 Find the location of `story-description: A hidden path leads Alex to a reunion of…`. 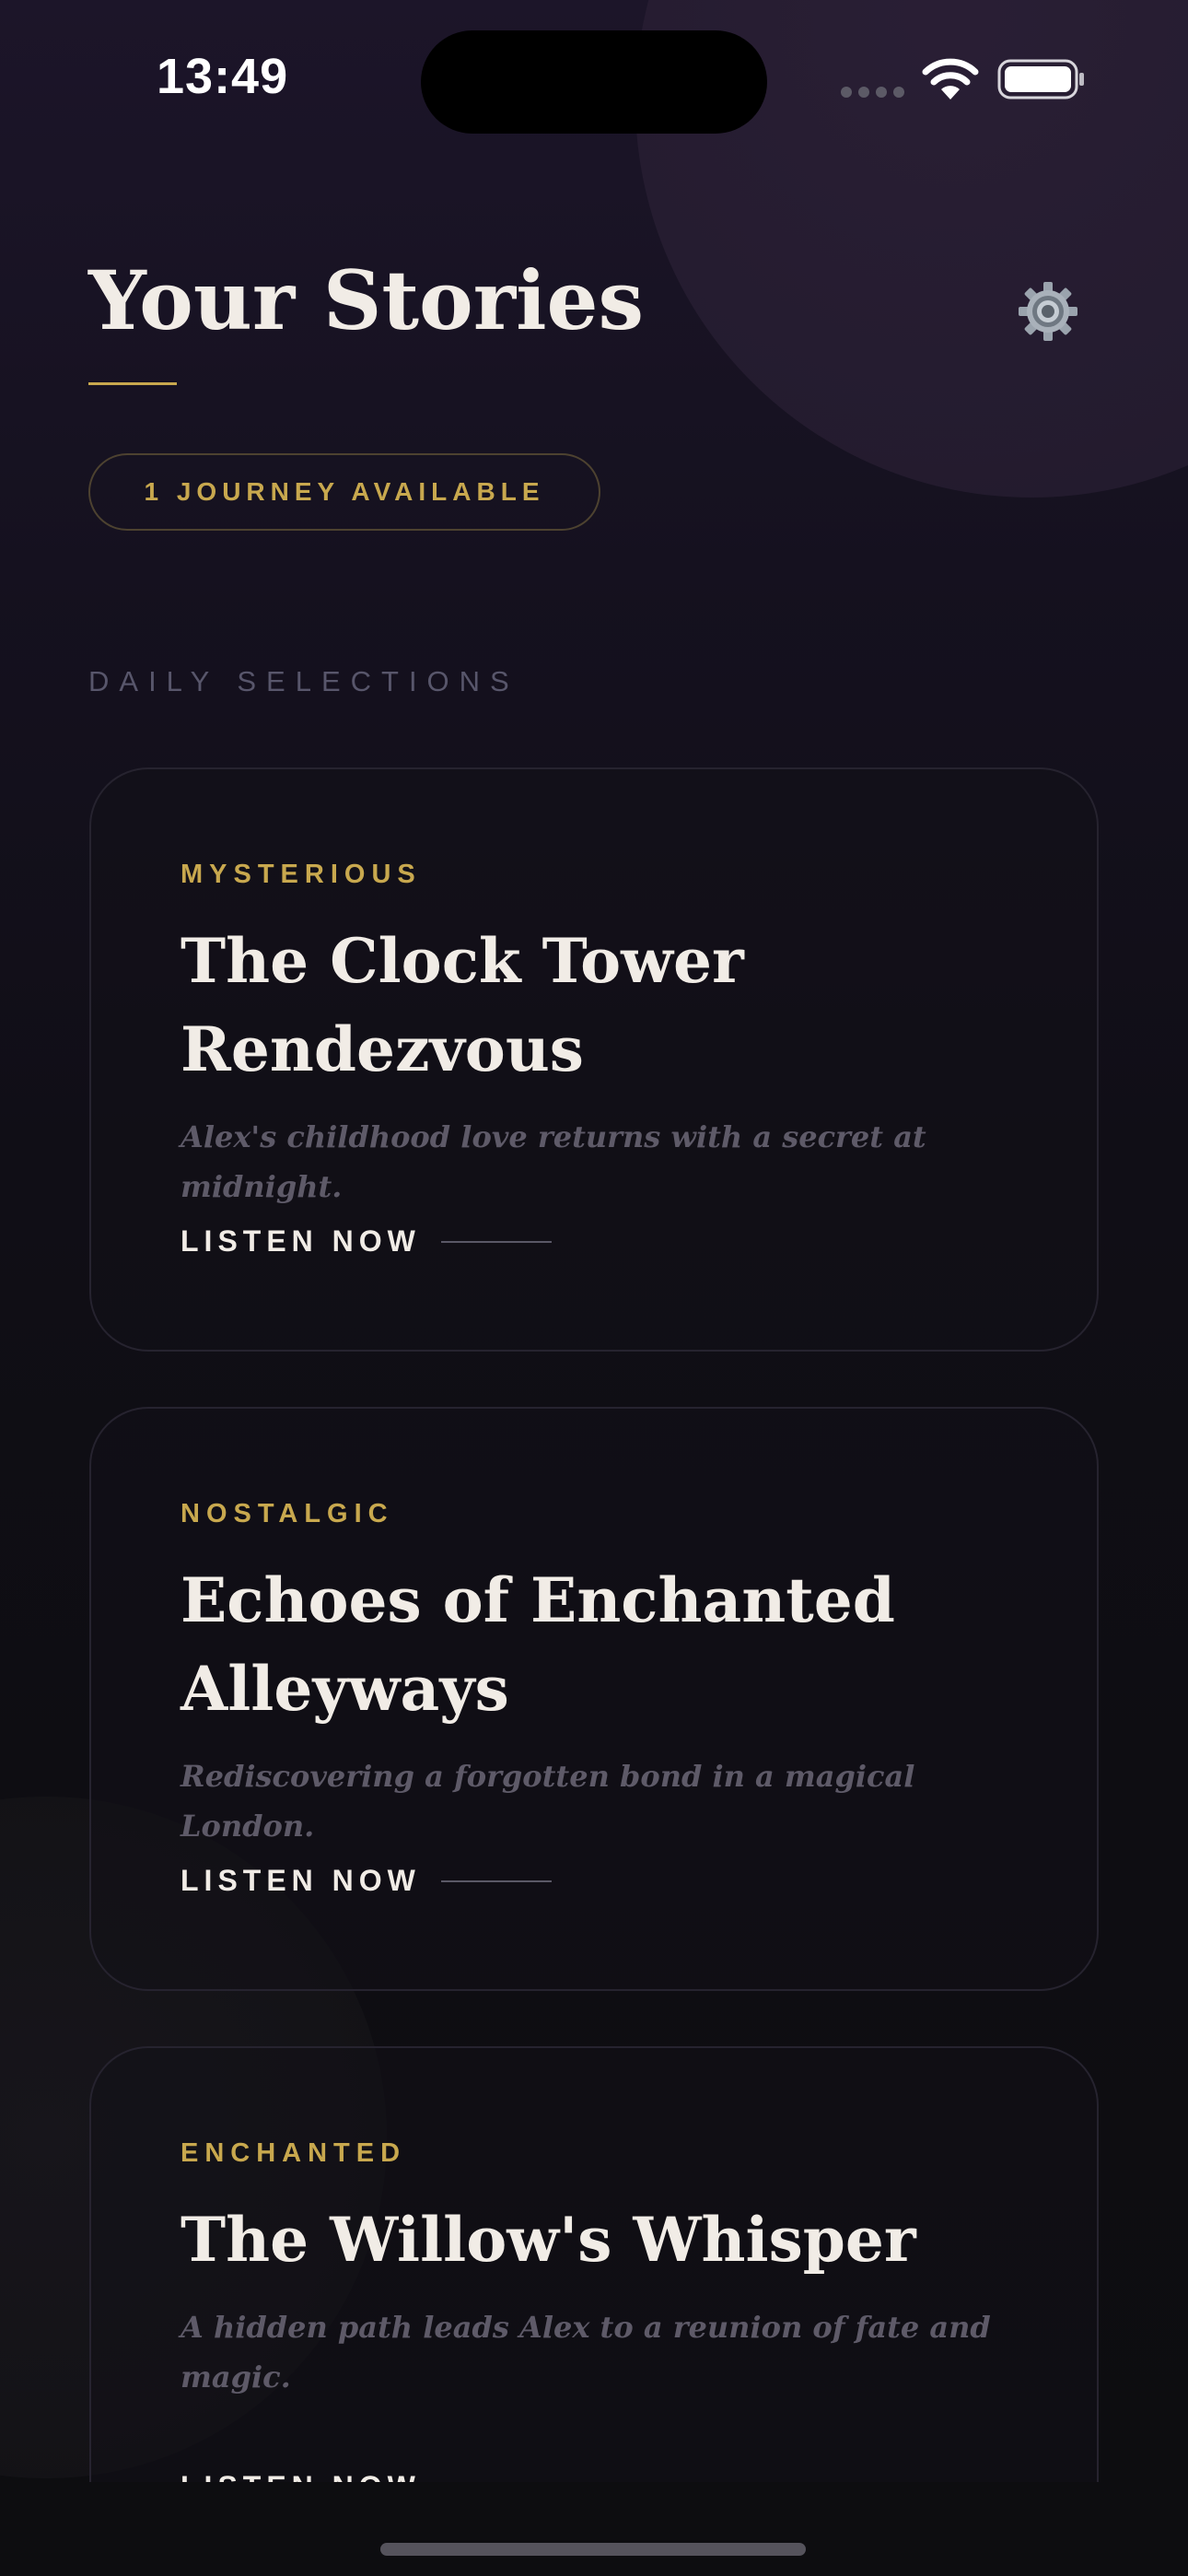

story-description: A hidden path leads Alex to a reunion of… is located at coordinates (586, 2352).